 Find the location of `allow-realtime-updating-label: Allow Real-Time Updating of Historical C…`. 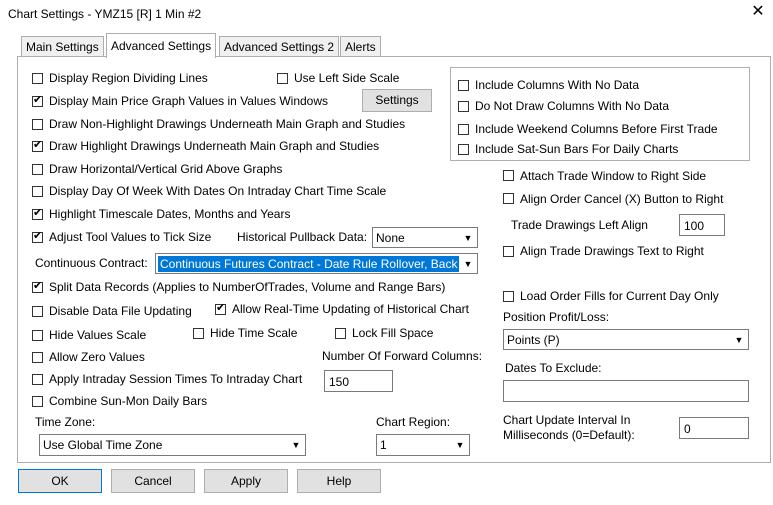

allow-realtime-updating-label: Allow Real-Time Updating of Historical C… is located at coordinates (350, 309).